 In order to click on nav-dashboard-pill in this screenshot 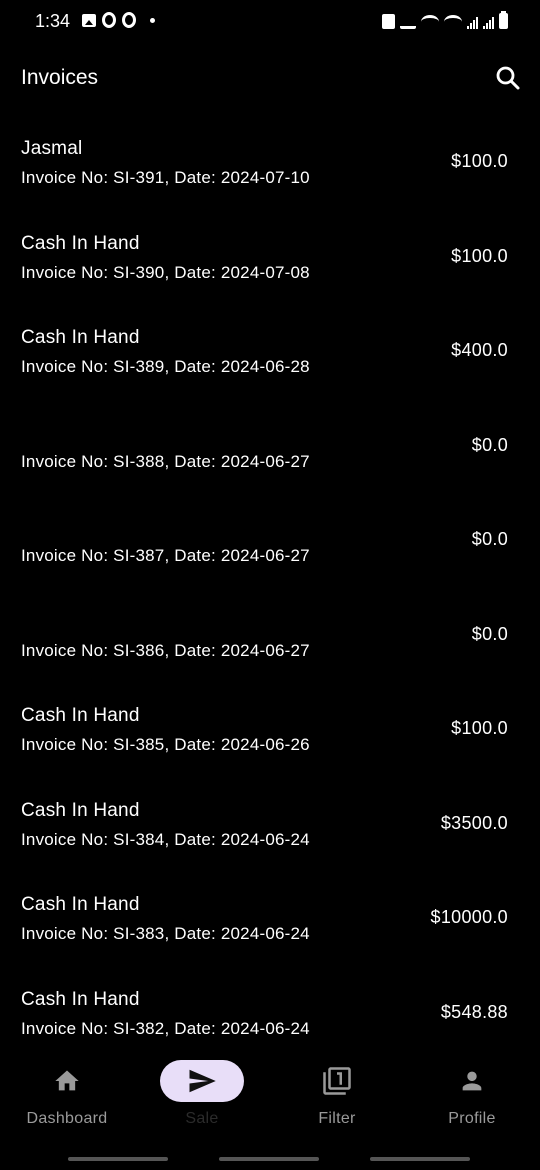, I will do `click(67, 1081)`.